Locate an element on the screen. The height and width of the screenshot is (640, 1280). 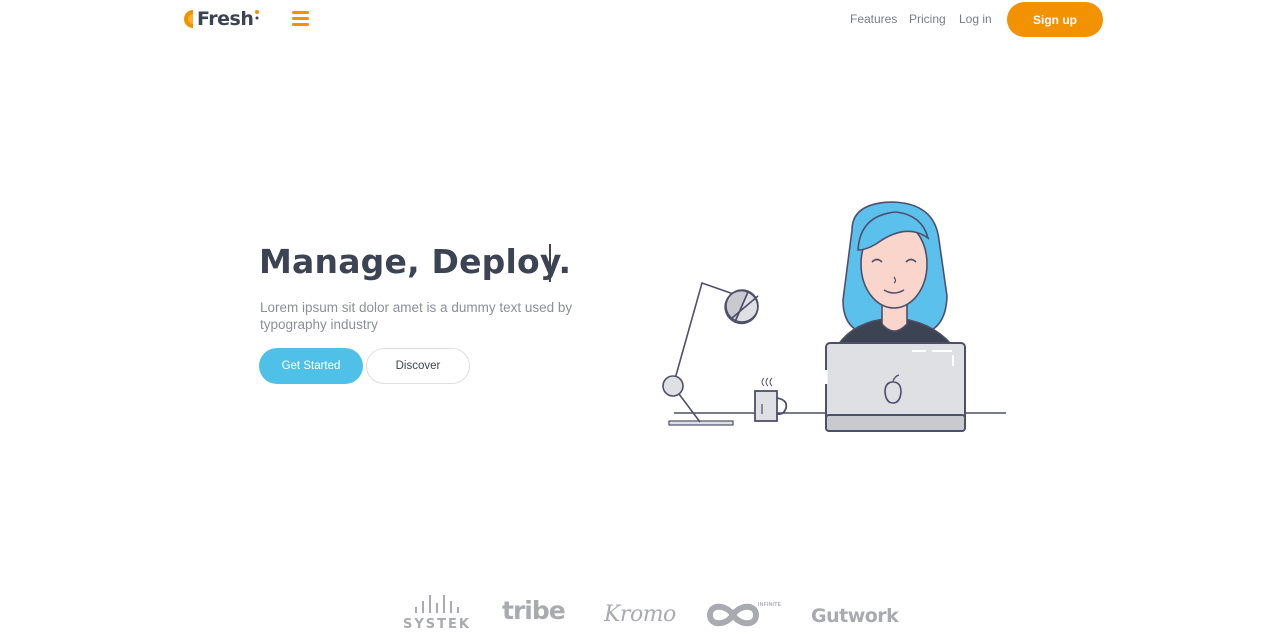
hero-title: Manage, Deploy. is located at coordinates (415, 261).